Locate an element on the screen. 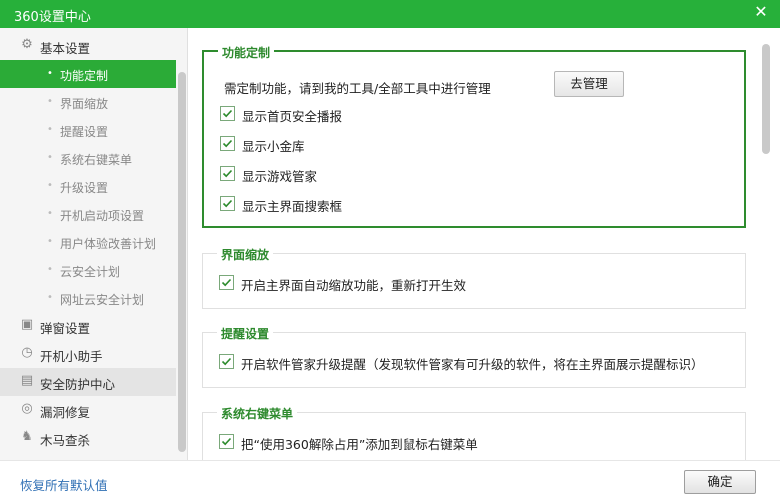 Image resolution: width=780 pixels, height=500 pixels. timer-icon: ◷ is located at coordinates (27, 352).